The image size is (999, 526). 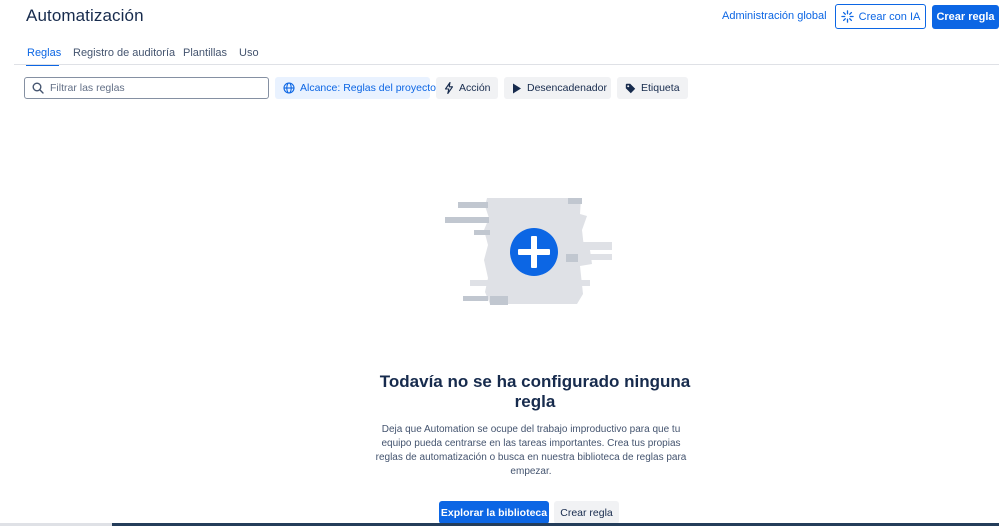 What do you see at coordinates (368, 88) in the screenshot?
I see `scope-filter-label: Alcance: Reglas del proyecto` at bounding box center [368, 88].